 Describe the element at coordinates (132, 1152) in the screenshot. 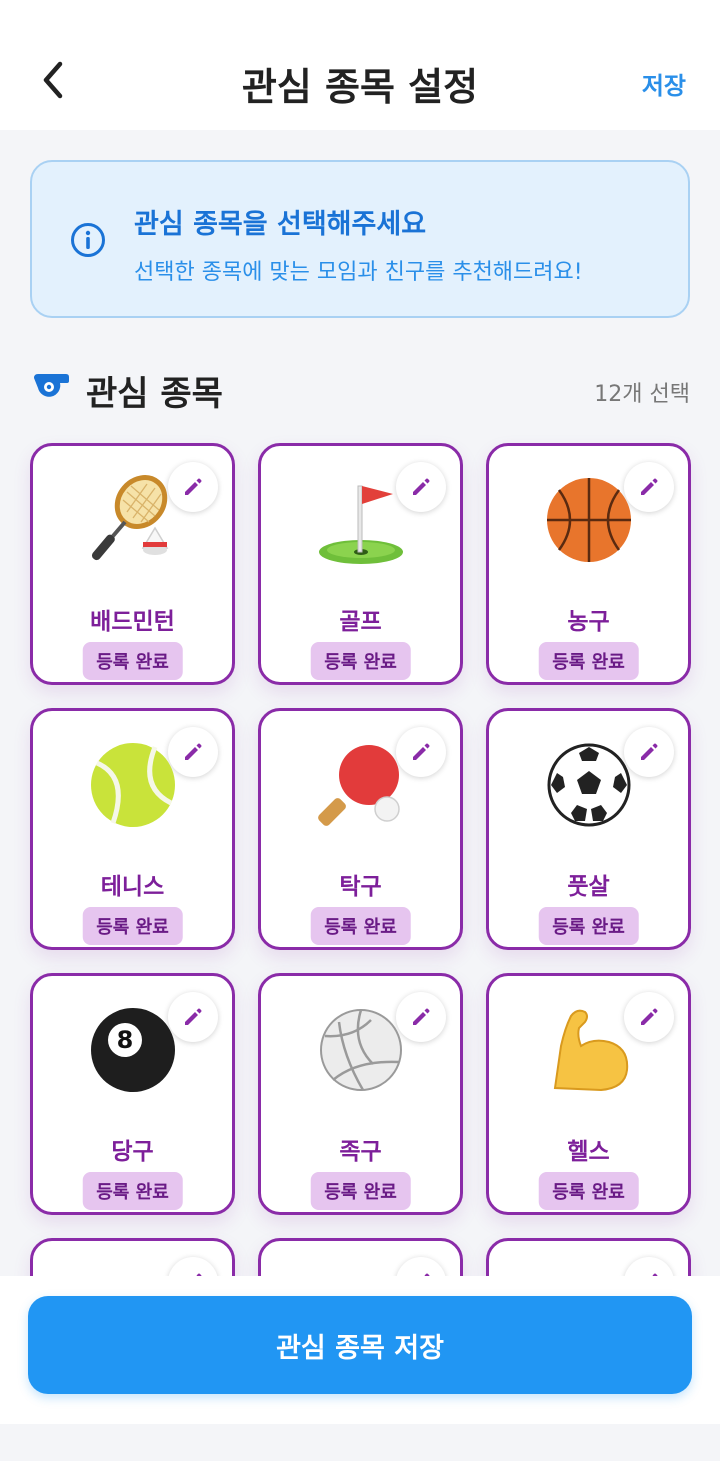

I see `sport-name: 당구` at that location.